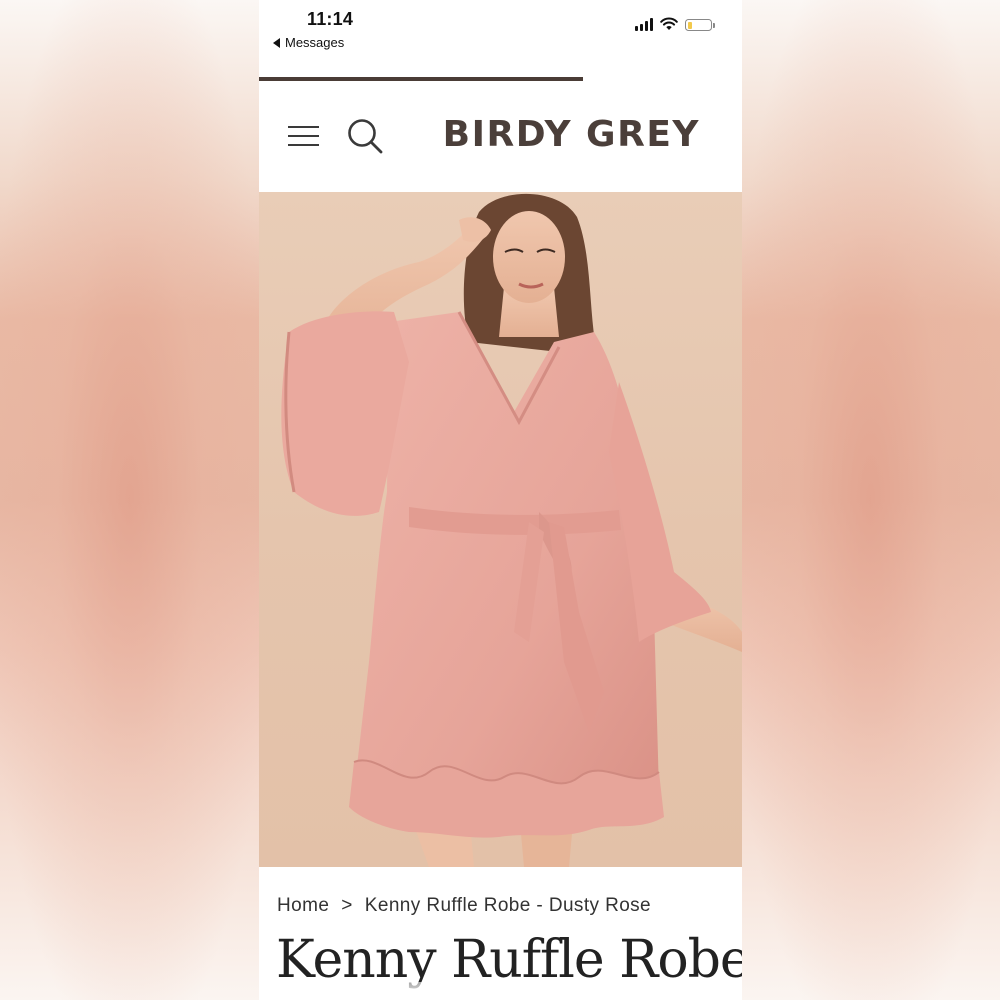 This screenshot has height=1000, width=1000. I want to click on hamburger-menu-icon, so click(303, 136).